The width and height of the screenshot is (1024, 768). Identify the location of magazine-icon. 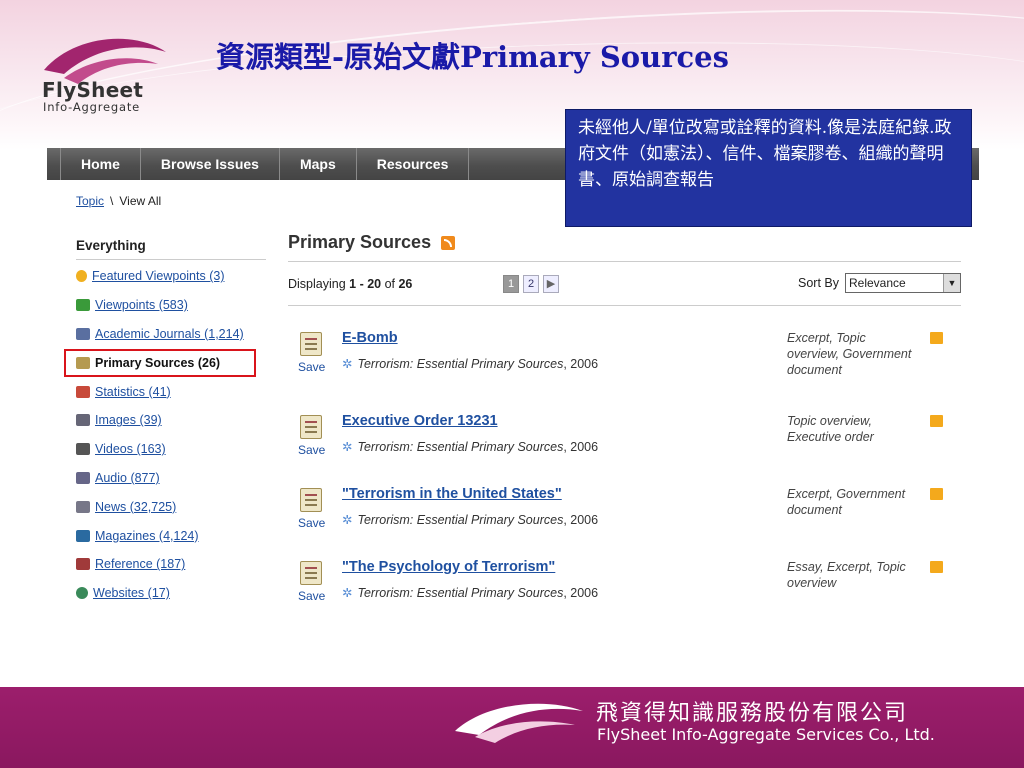
(83, 535).